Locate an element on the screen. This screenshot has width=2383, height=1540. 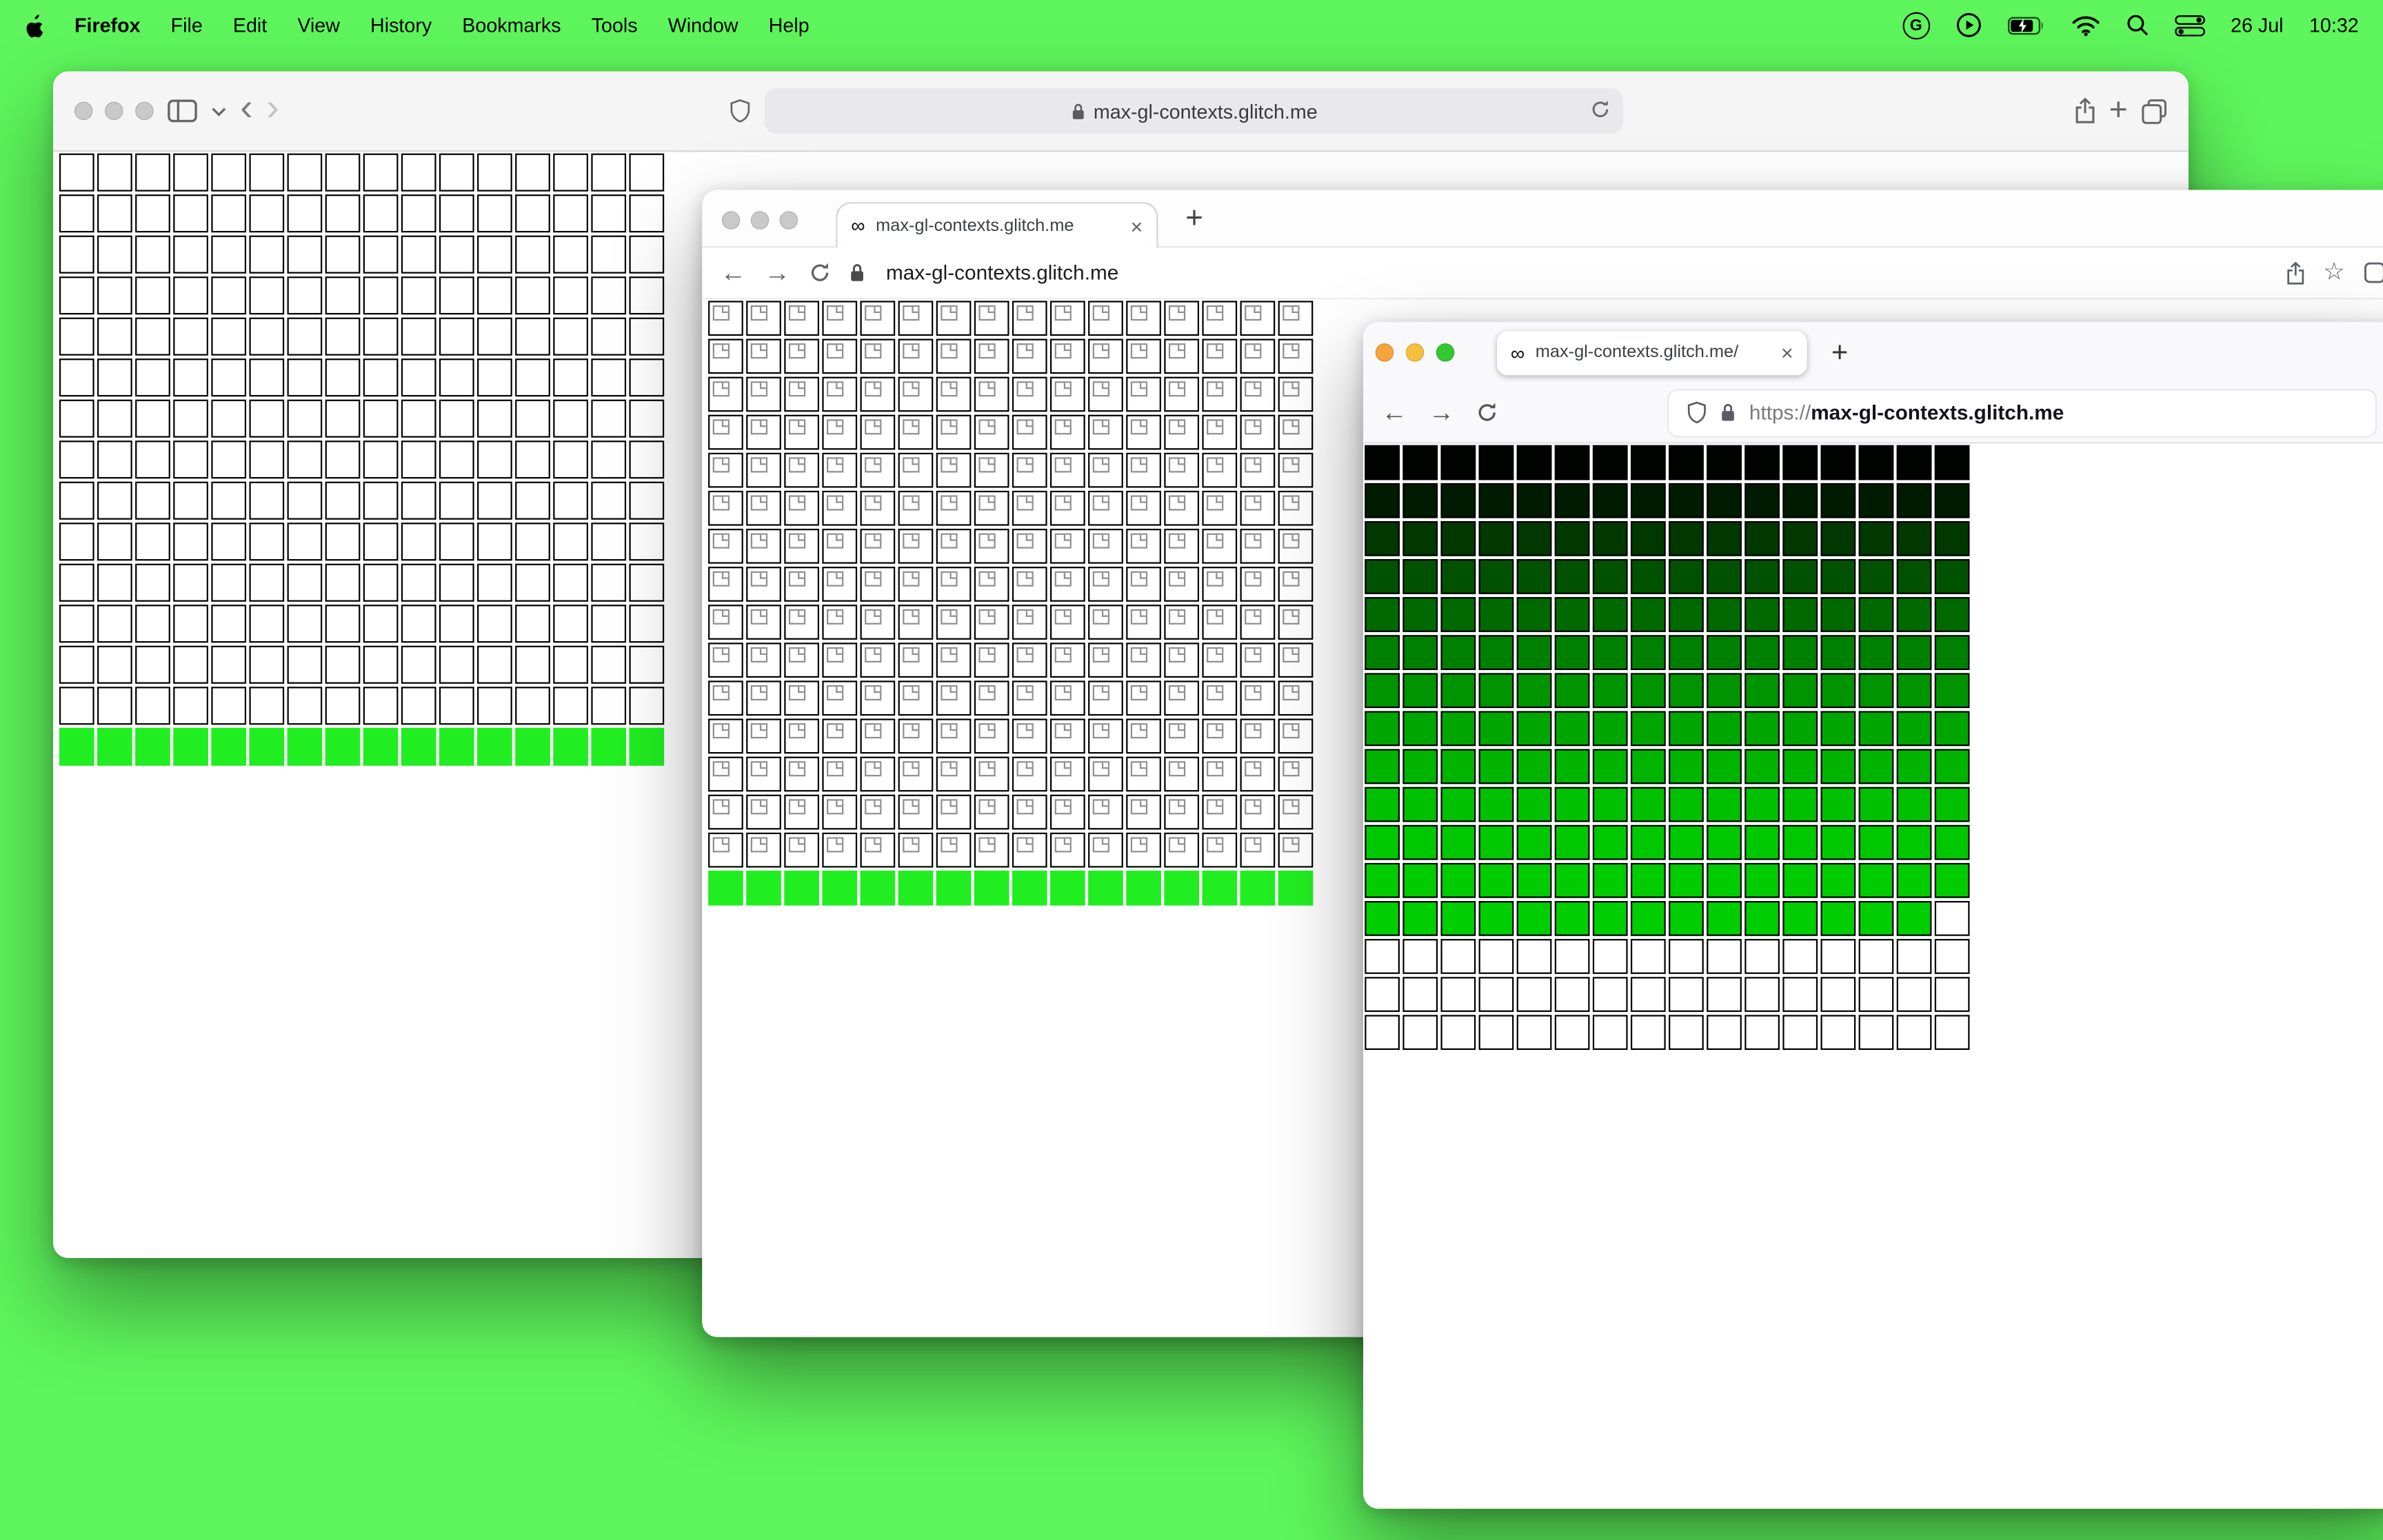
tracking-shield-icon is located at coordinates (1697, 413).